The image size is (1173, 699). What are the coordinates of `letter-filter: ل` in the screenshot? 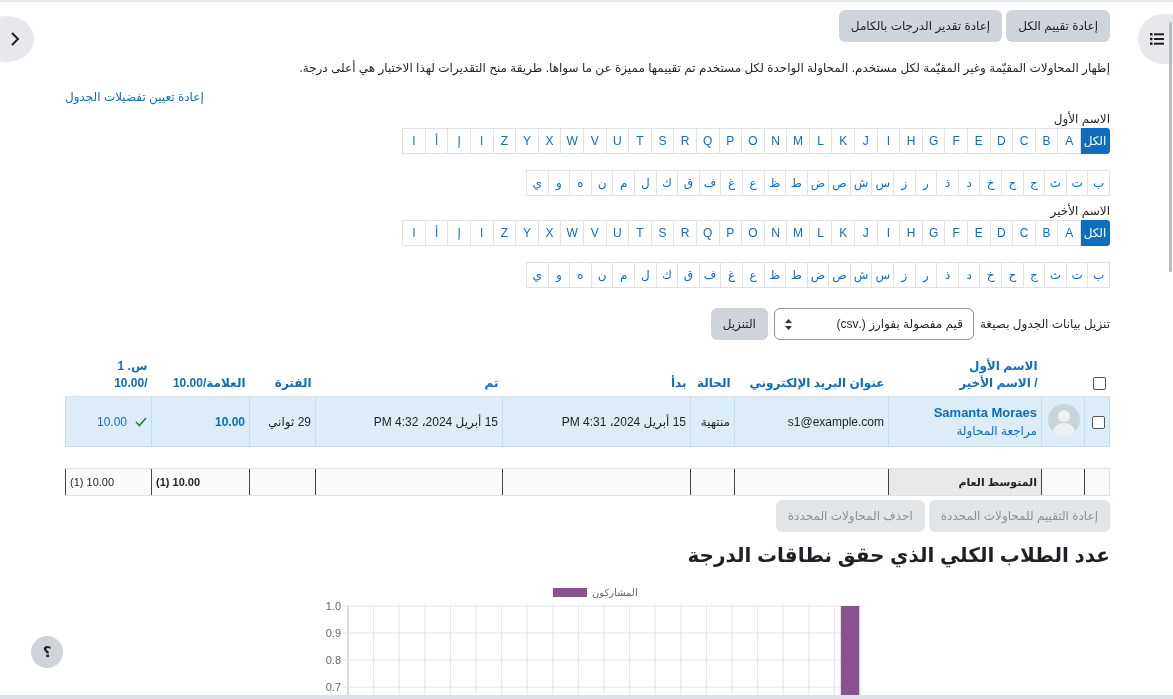 It's located at (645, 183).